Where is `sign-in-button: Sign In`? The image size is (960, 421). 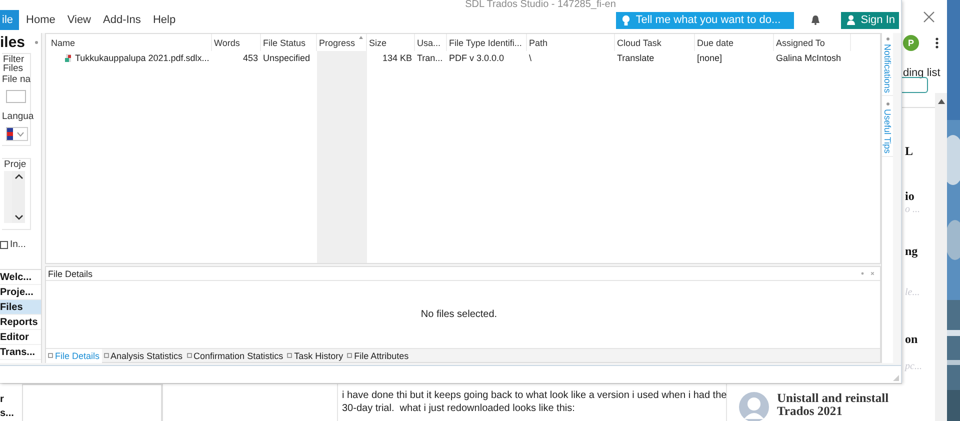
sign-in-button: Sign In is located at coordinates (869, 20).